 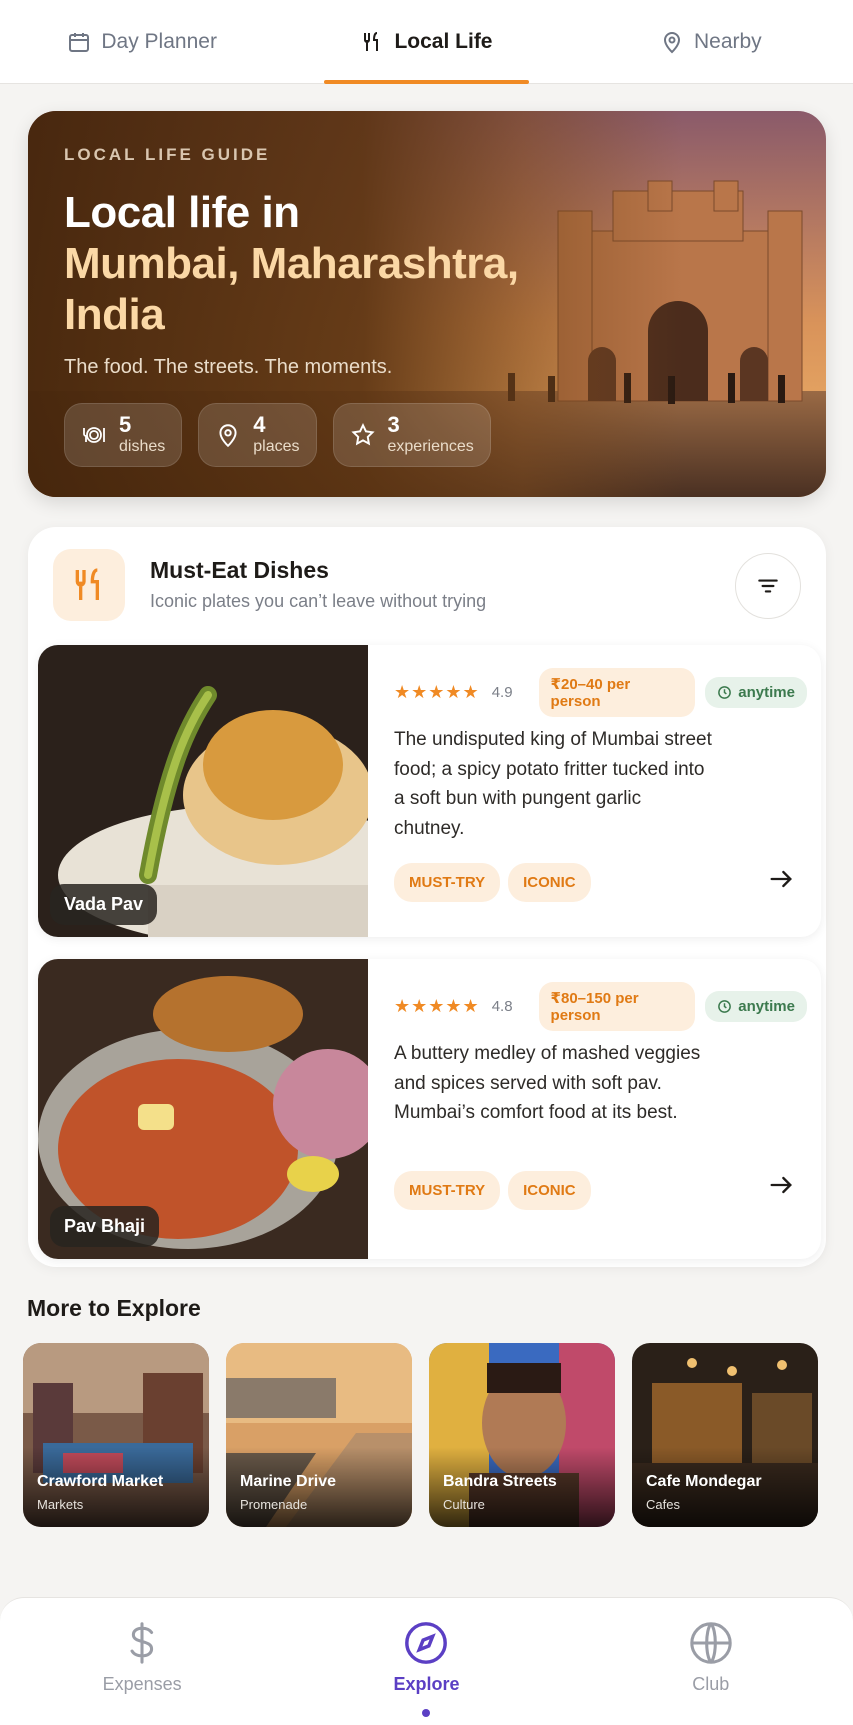 What do you see at coordinates (159, 41) in the screenshot?
I see `tab-label: Day Planner` at bounding box center [159, 41].